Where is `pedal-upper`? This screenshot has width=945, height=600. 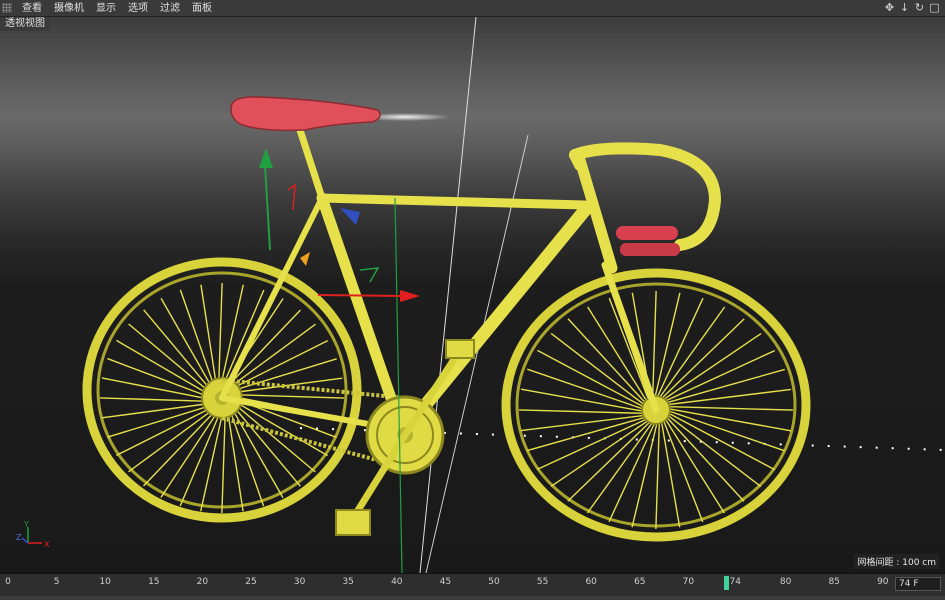
pedal-upper is located at coordinates (460, 349).